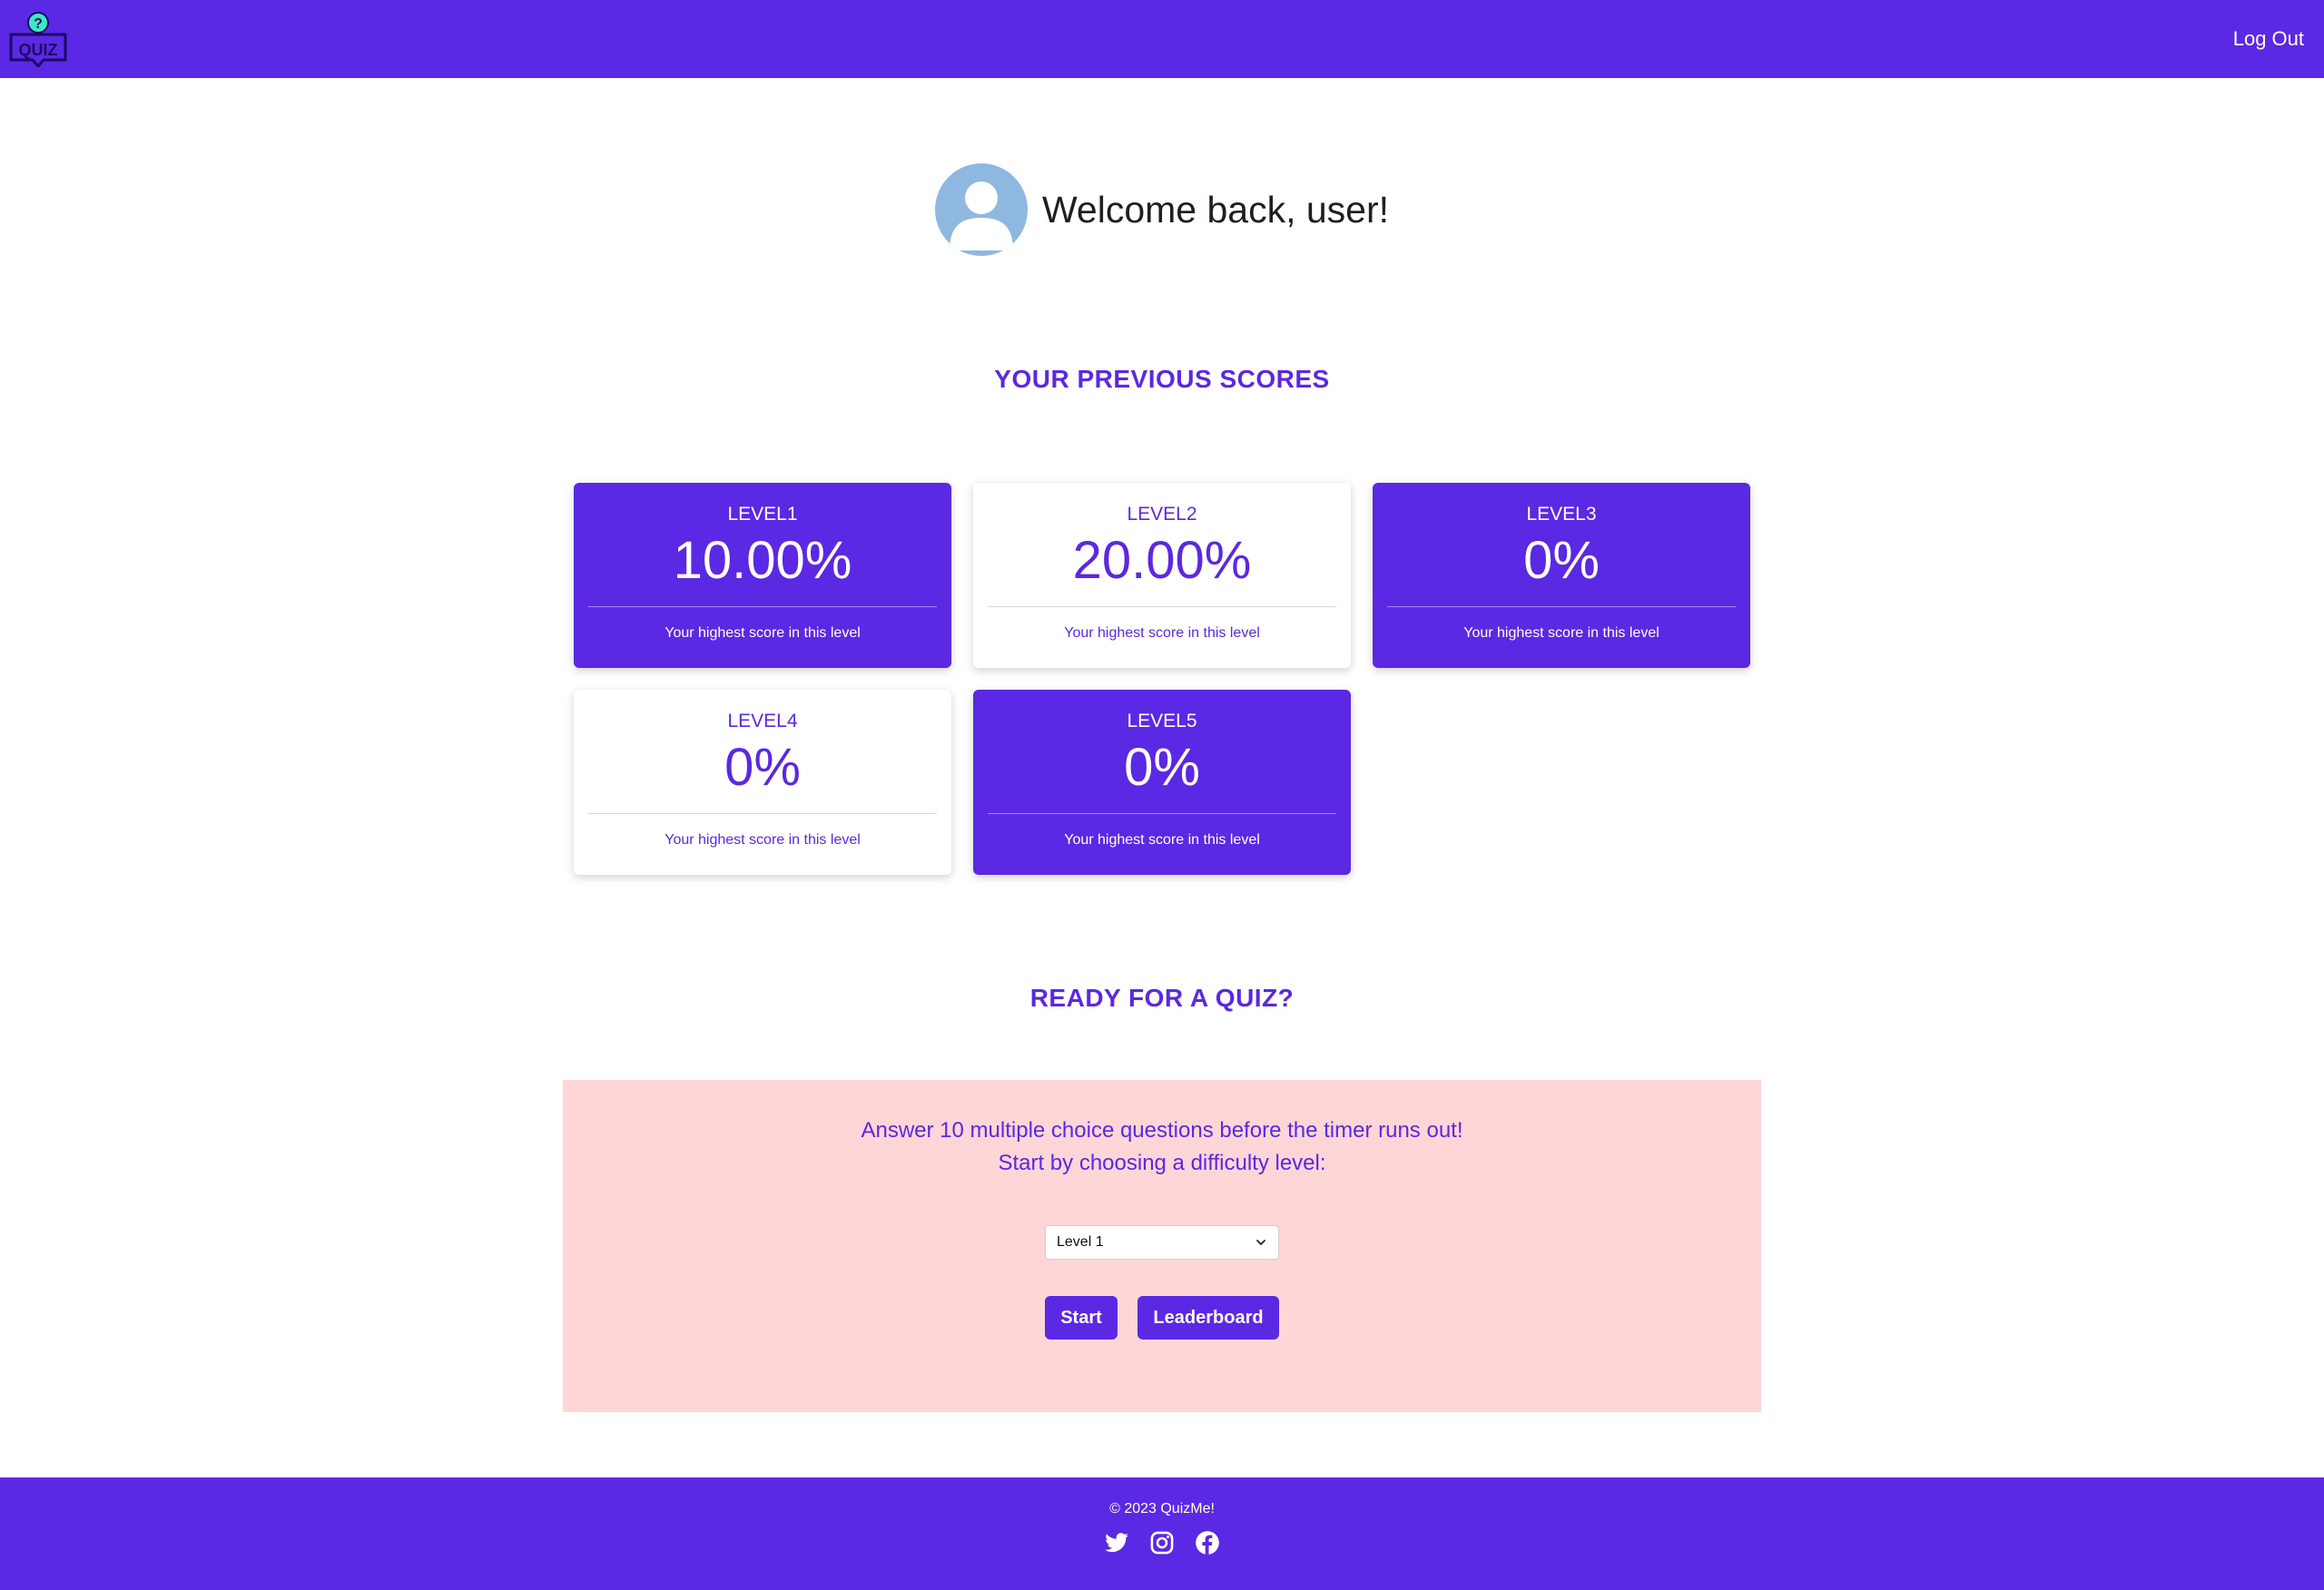 This screenshot has width=2324, height=1590. What do you see at coordinates (1162, 379) in the screenshot?
I see `previous-scores-heading: YOUR PREVIOUS SCORES` at bounding box center [1162, 379].